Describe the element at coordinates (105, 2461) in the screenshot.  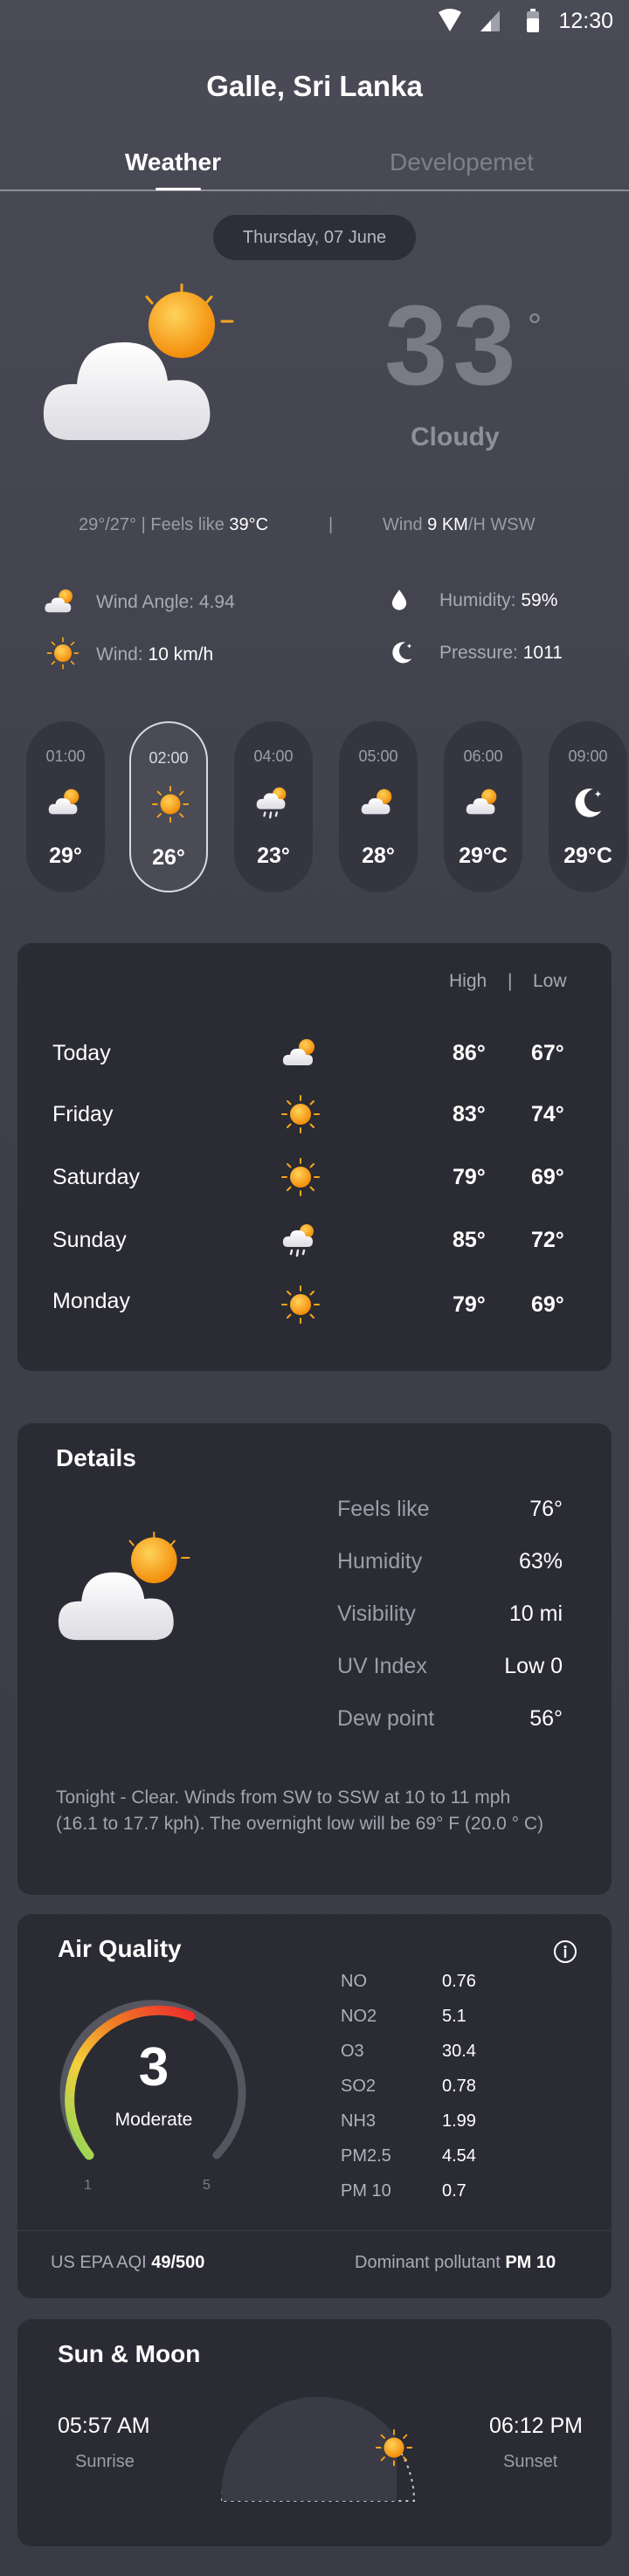
I see `sunrise-label: Sunrise` at that location.